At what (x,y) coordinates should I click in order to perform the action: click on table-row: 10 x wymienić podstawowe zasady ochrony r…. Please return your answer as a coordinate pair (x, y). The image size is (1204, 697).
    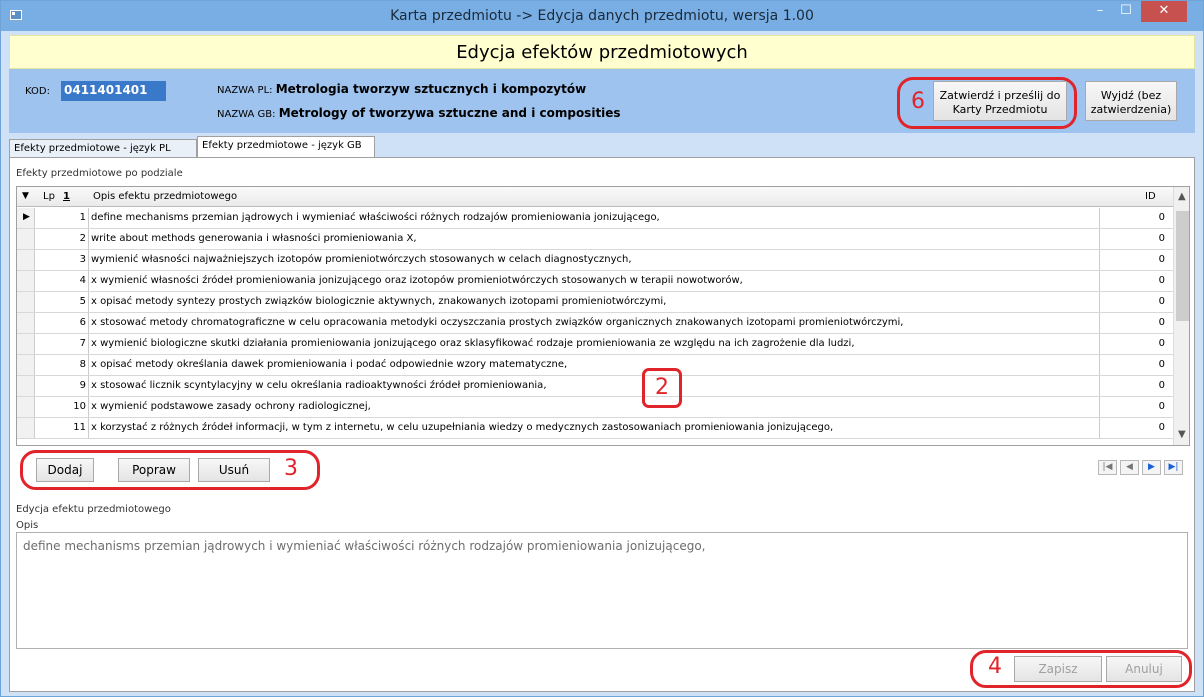
    Looking at the image, I should click on (595, 407).